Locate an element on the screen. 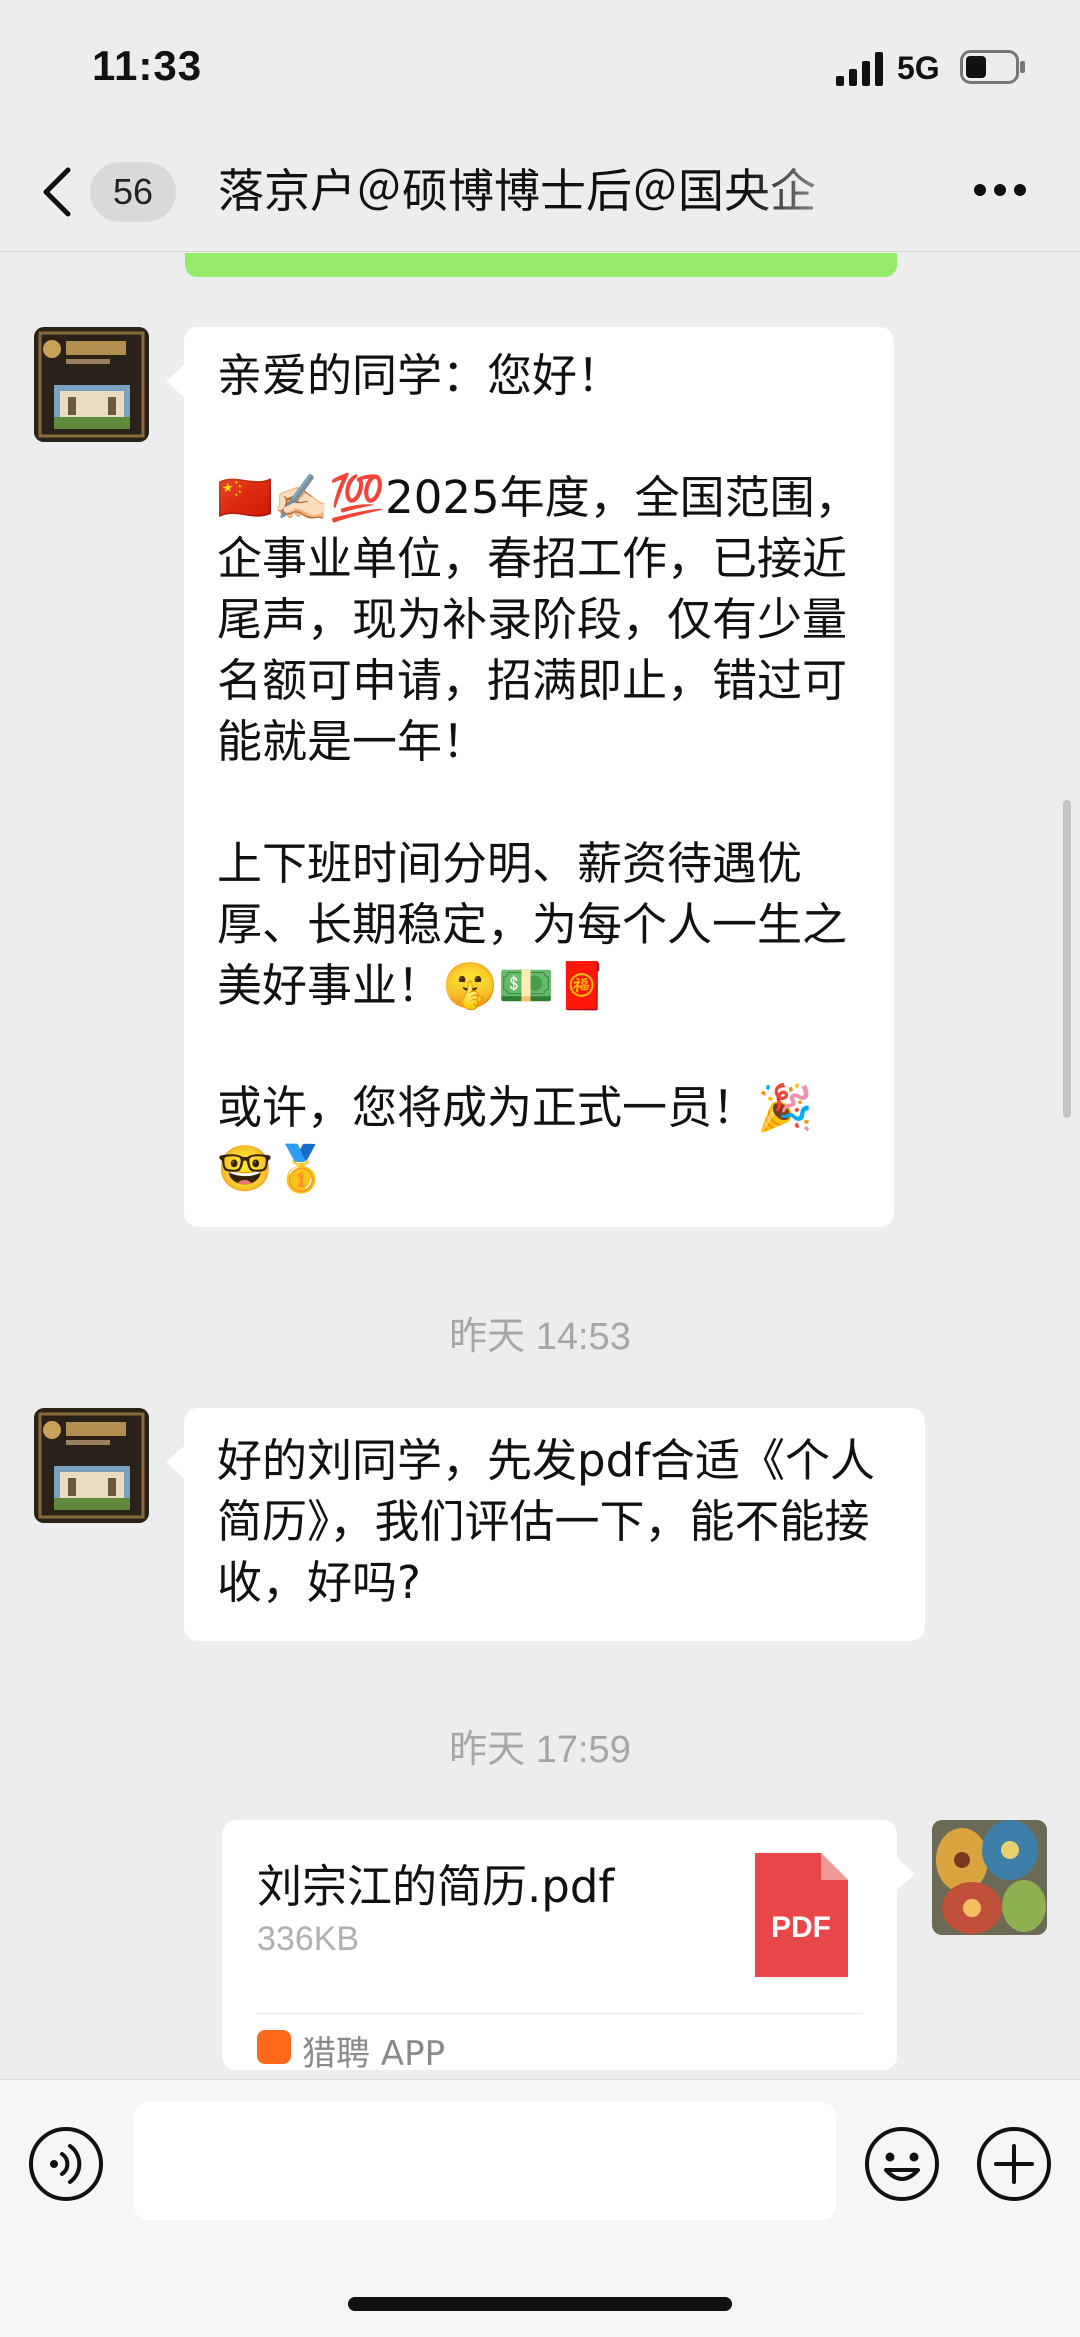 Image resolution: width=1080 pixels, height=2337 pixels. timestamp: 昨天 14:53 is located at coordinates (540, 1337).